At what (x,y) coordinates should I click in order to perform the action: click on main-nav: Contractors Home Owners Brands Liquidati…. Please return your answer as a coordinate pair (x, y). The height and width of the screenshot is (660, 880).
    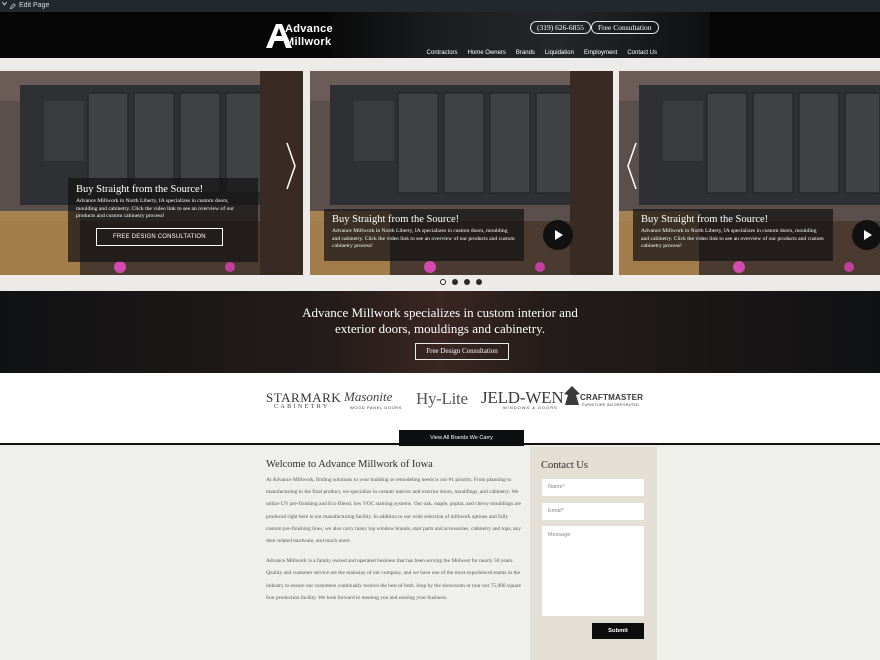
    Looking at the image, I should click on (542, 53).